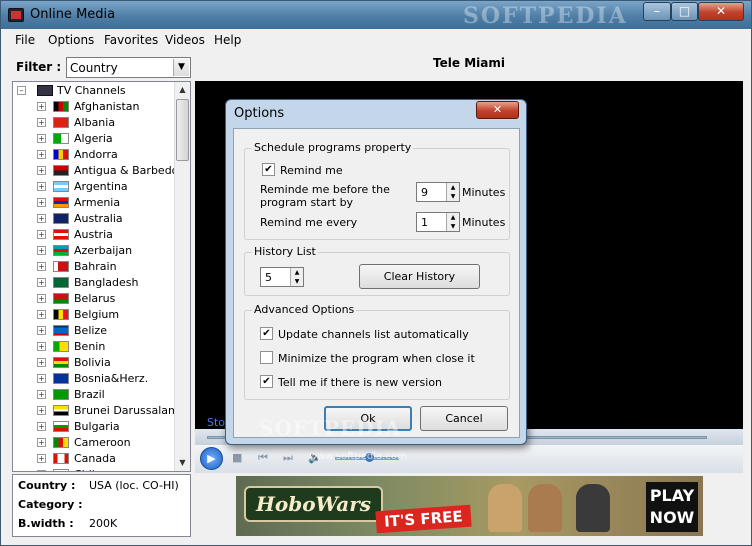 The height and width of the screenshot is (546, 752). I want to click on tree-item-label: Armenia, so click(97, 202).